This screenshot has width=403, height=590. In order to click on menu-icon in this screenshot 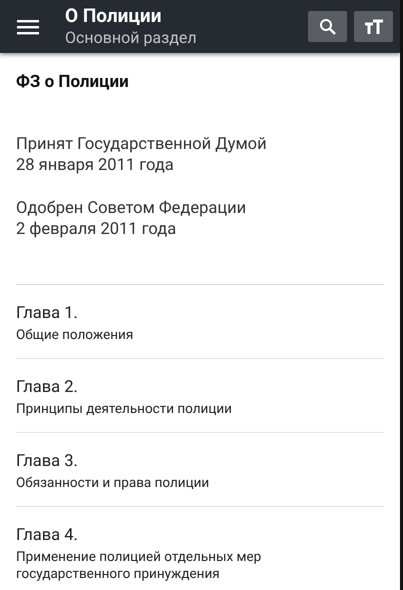, I will do `click(28, 26)`.